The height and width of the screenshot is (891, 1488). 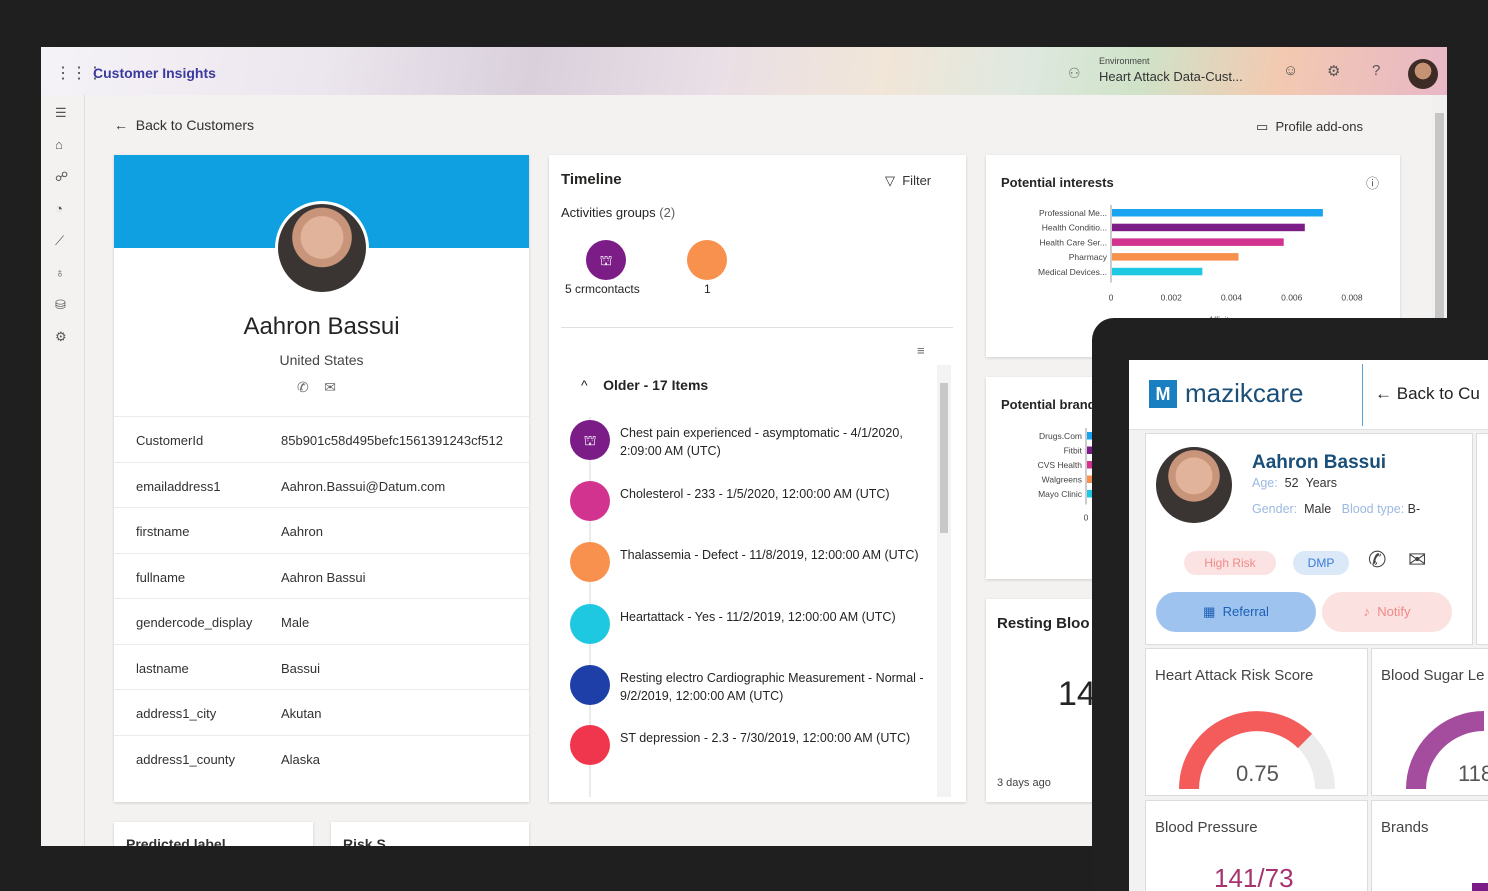 I want to click on attribute-key: address1_city, so click(x=176, y=713).